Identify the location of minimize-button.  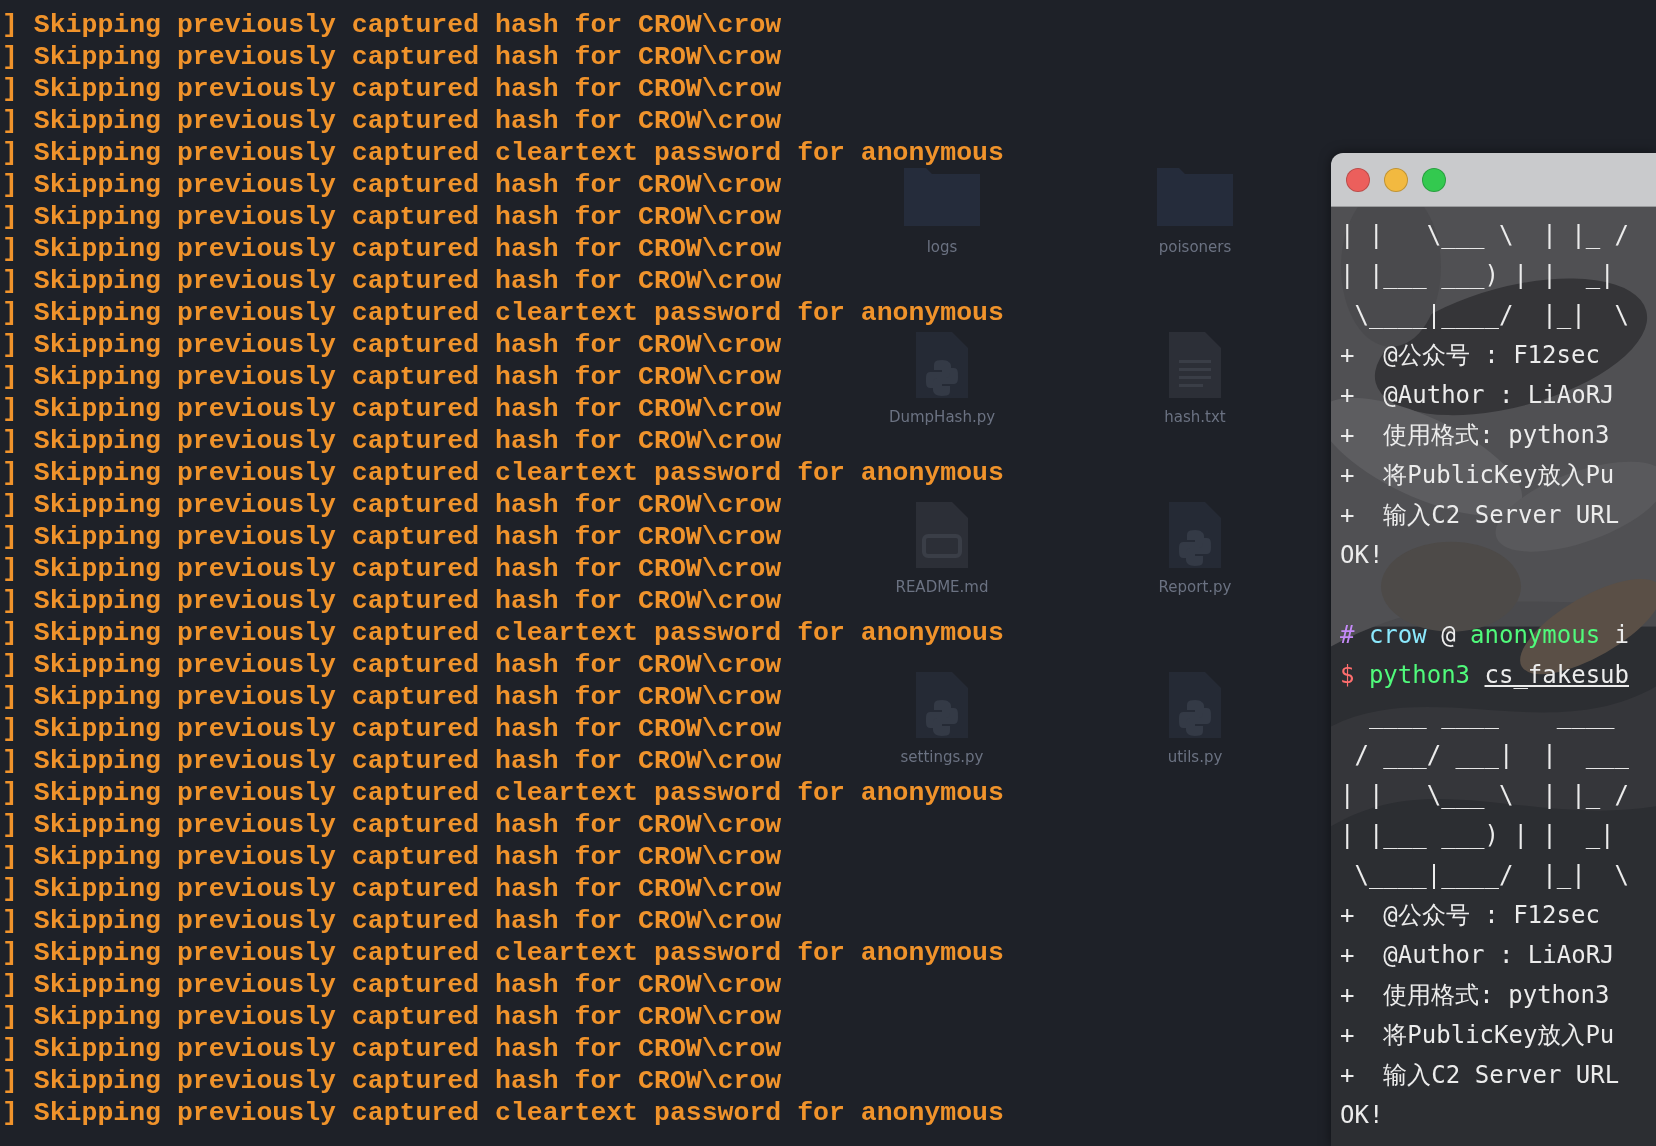
(1396, 179).